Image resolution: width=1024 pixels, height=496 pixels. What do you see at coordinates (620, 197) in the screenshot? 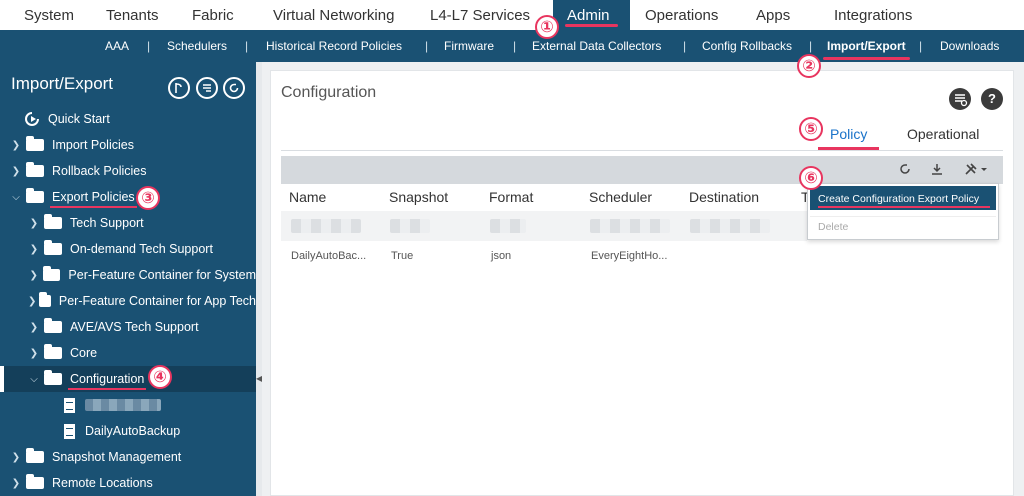
I see `column-header-scheduler: Scheduler` at bounding box center [620, 197].